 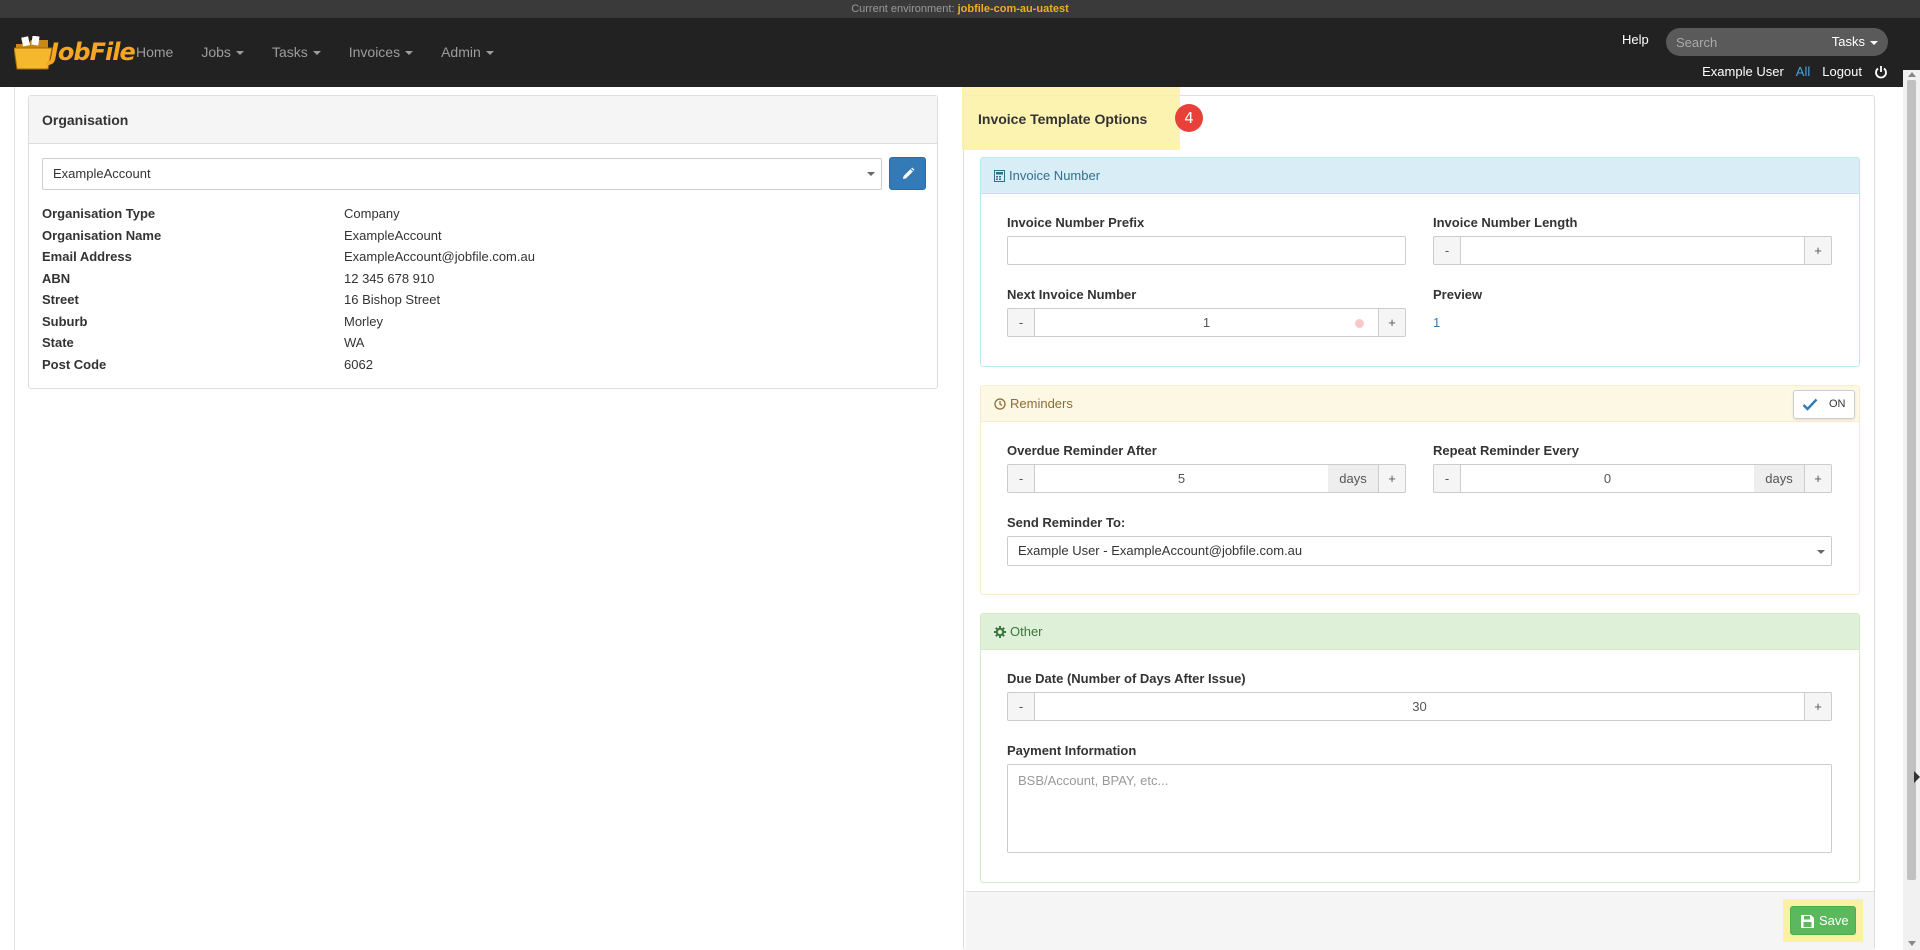 I want to click on overdue-minus-button: -, so click(x=1021, y=478).